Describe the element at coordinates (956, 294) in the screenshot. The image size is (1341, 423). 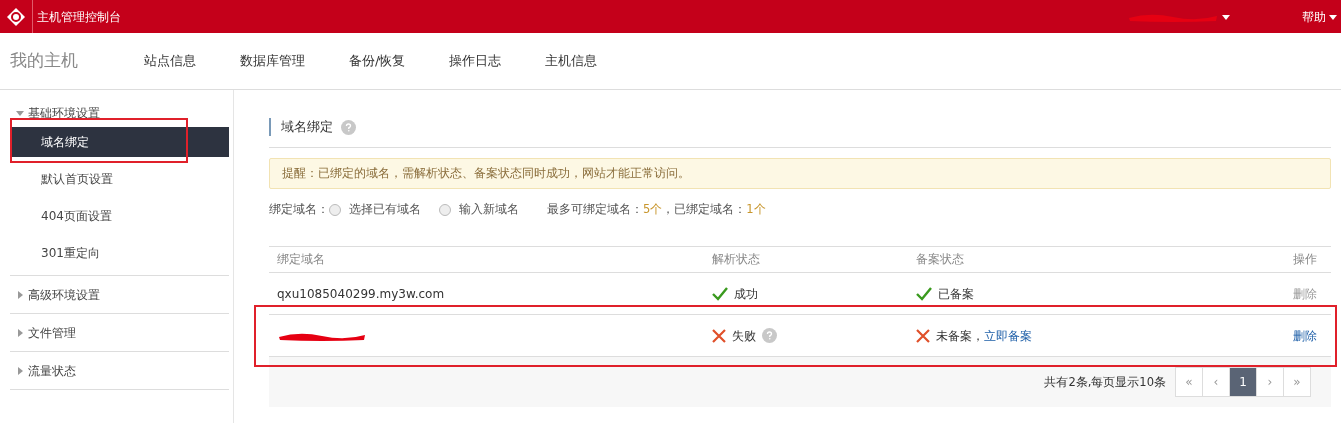
I see `status-text: 已备案` at that location.